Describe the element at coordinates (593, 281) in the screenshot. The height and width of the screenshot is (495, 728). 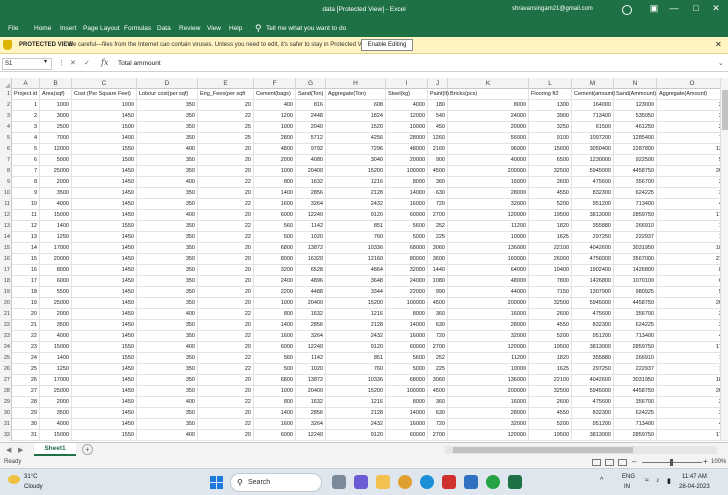
I see `table-cell: 1426800` at that location.